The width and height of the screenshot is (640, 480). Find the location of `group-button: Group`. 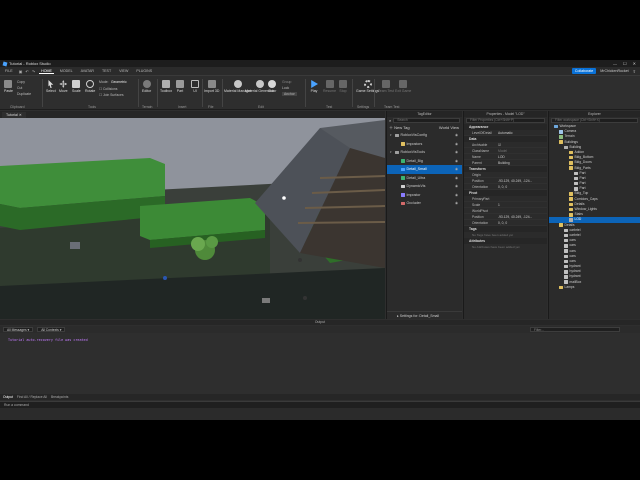

group-button: Group is located at coordinates (286, 82).